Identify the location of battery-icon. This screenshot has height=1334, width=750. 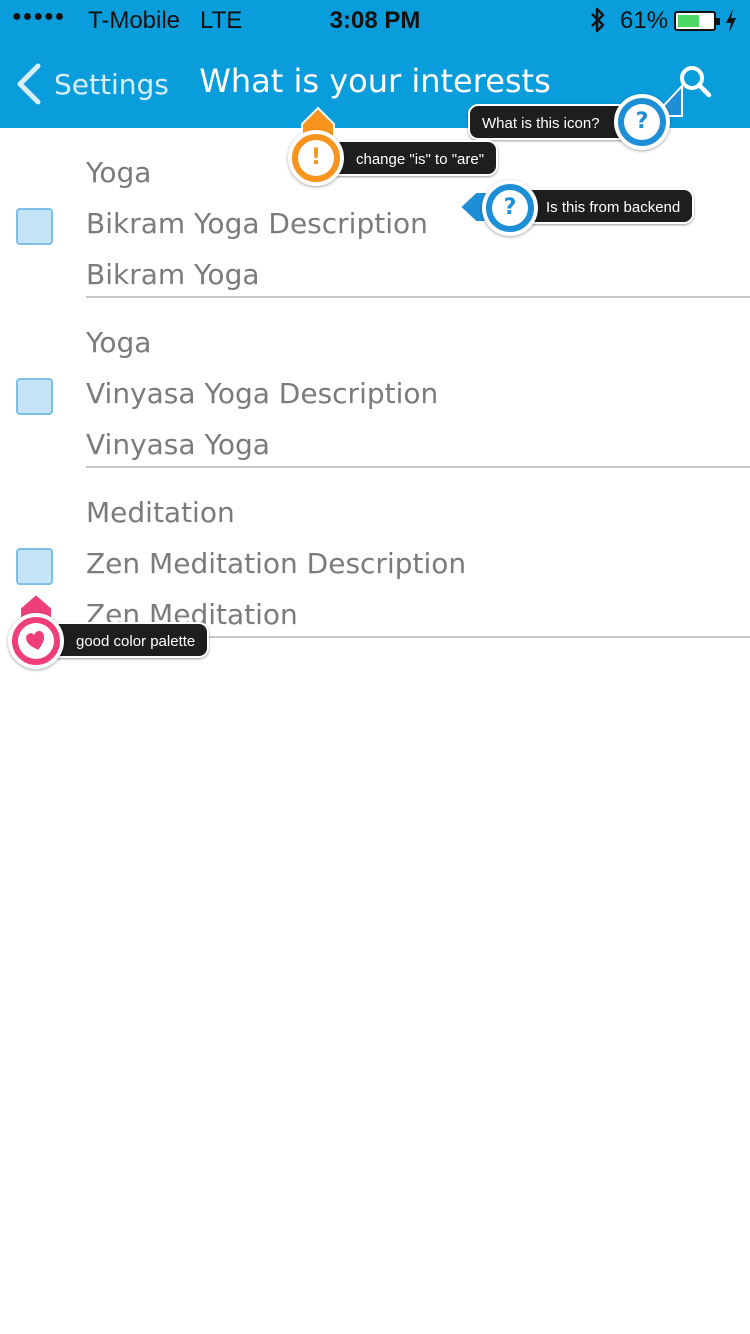
(697, 21).